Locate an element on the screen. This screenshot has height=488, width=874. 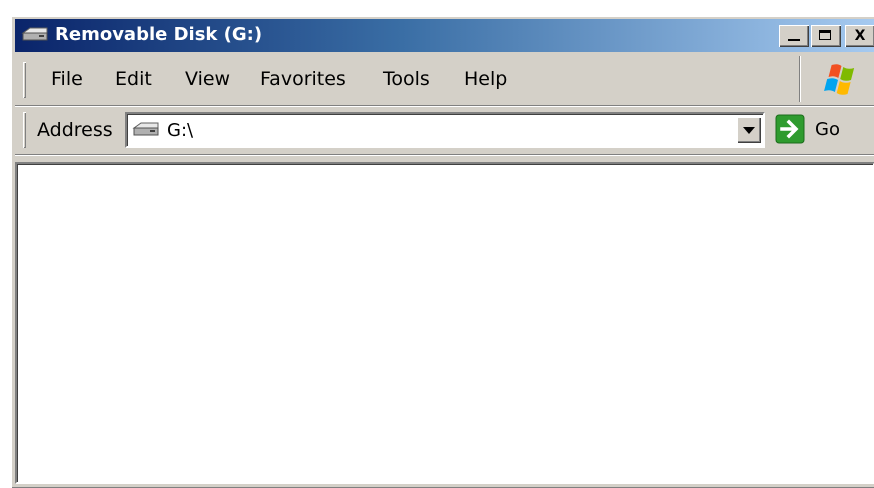
addressbar-separator is located at coordinates (444, 155).